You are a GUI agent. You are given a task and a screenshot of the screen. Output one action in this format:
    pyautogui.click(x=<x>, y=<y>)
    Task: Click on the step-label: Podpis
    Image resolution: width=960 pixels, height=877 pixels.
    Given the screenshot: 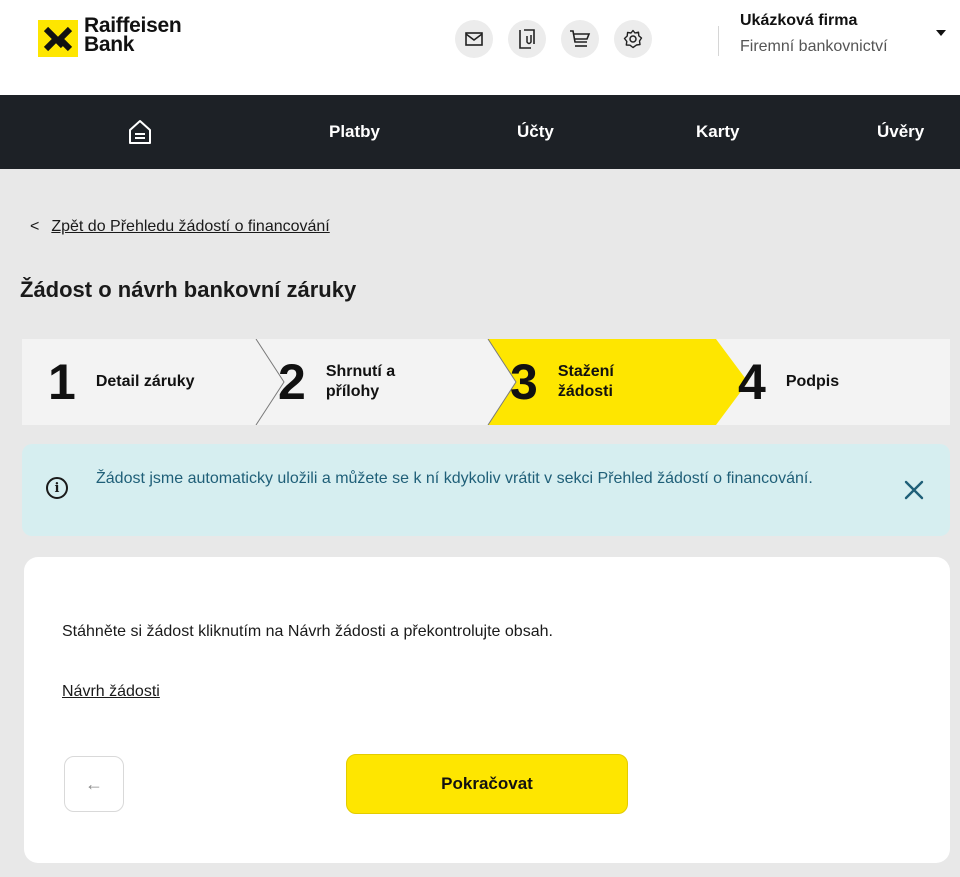 What is the action you would take?
    pyautogui.click(x=812, y=381)
    